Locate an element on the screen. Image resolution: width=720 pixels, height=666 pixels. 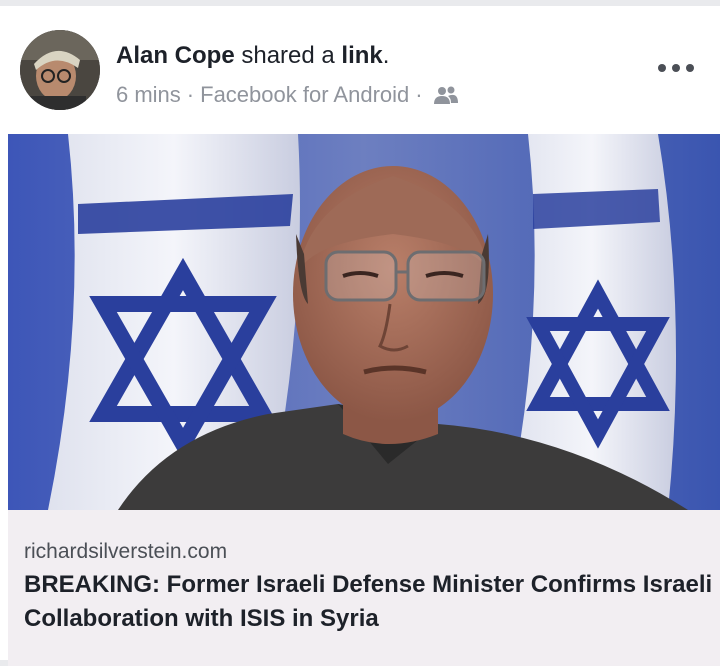
author-name: Alan Cope is located at coordinates (175, 55).